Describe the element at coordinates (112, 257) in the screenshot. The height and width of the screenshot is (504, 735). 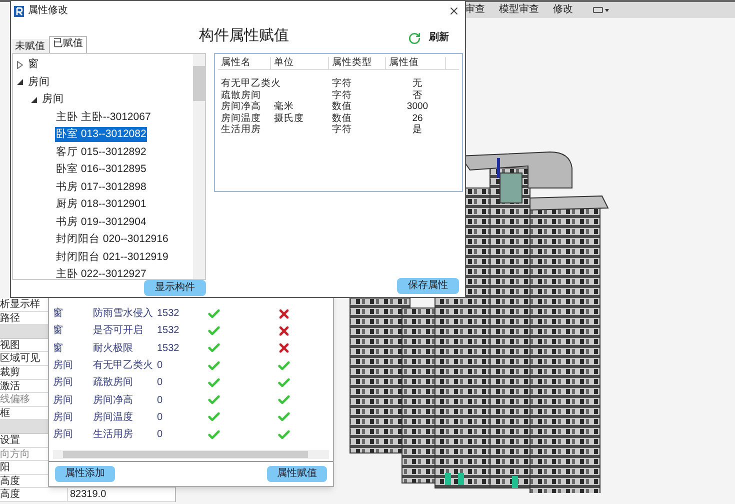
I see `tree-item: 封闭阳台 021--3012919` at that location.